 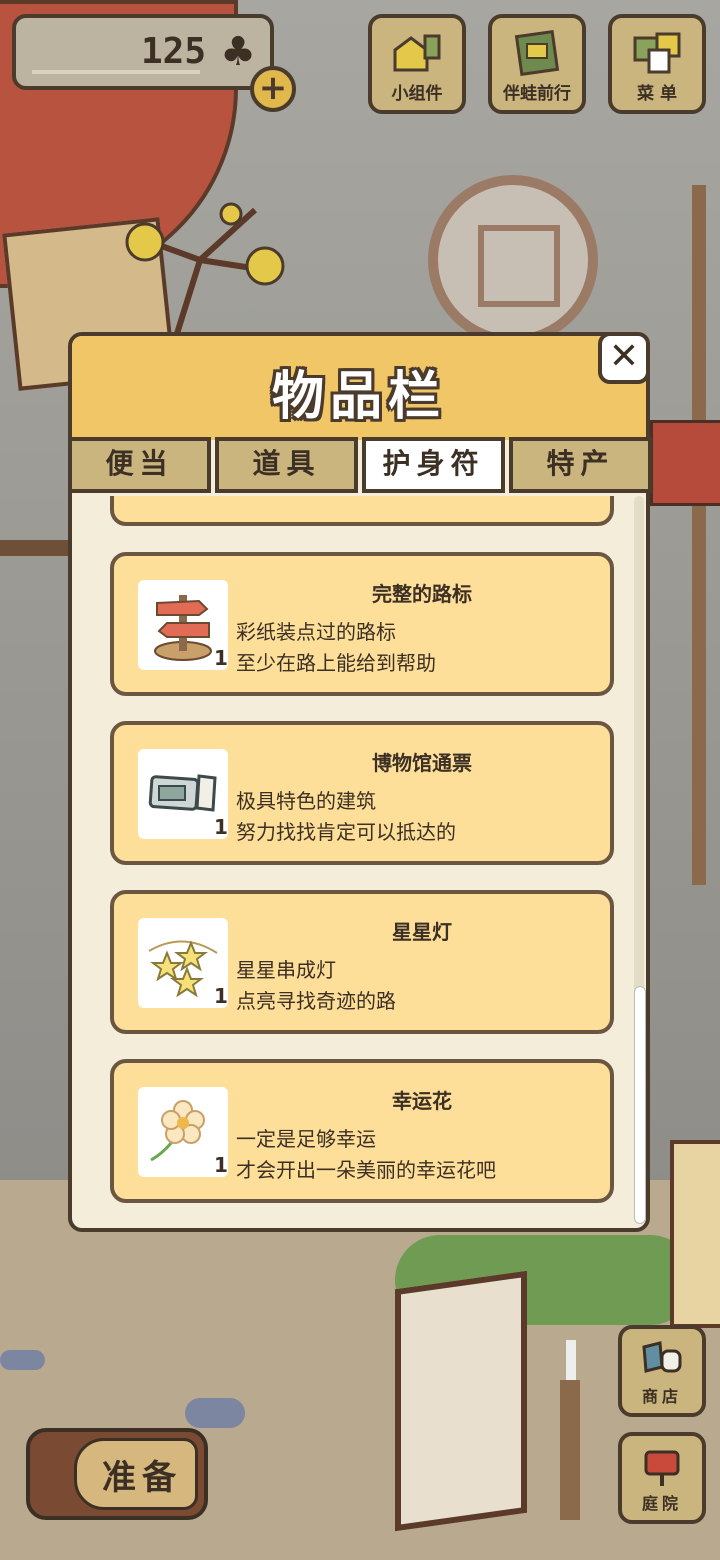 What do you see at coordinates (362, 511) in the screenshot?
I see `item-card-partial` at bounding box center [362, 511].